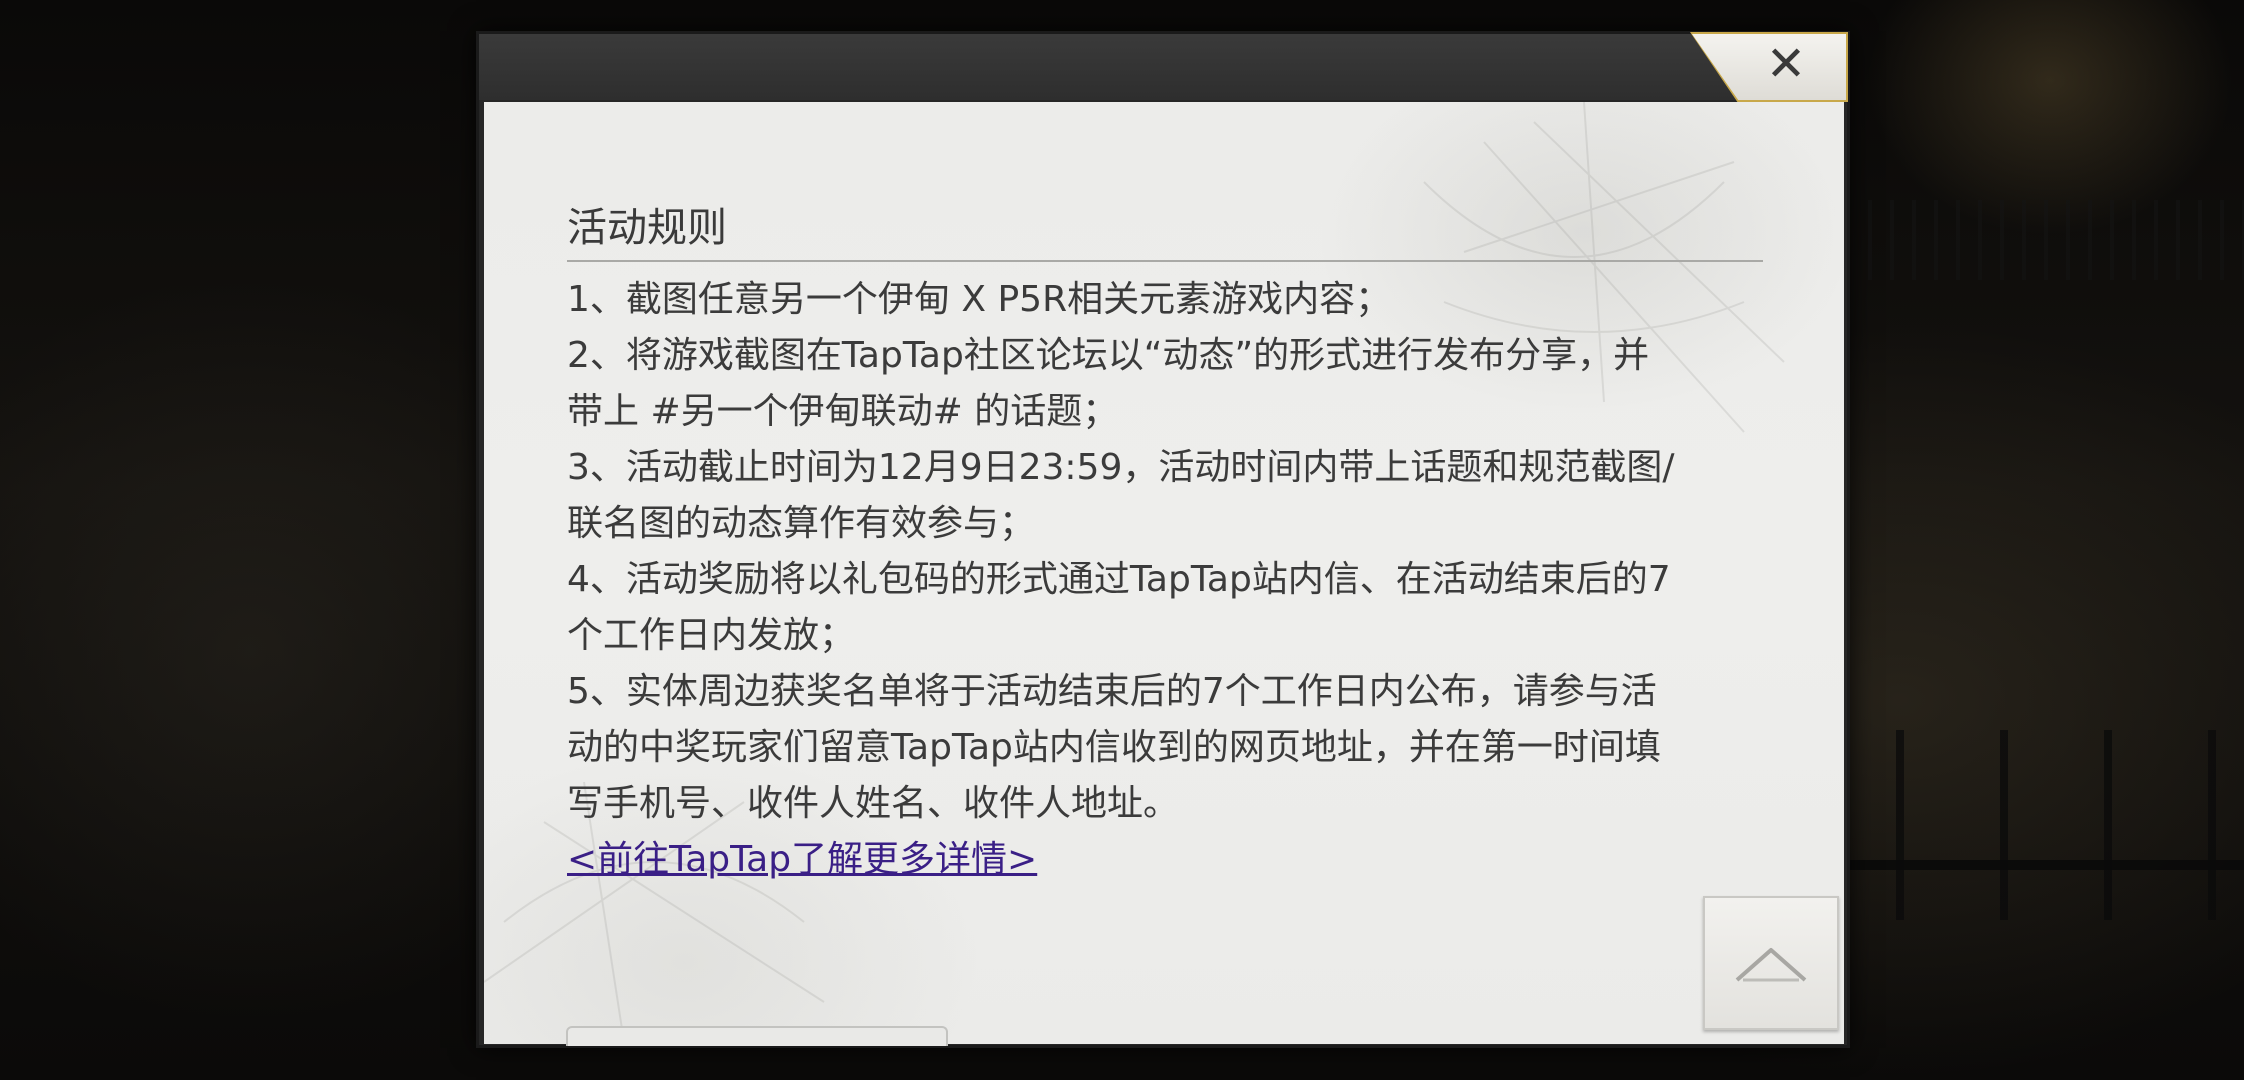 The height and width of the screenshot is (1080, 2244). What do you see at coordinates (1786, 64) in the screenshot?
I see `close-icon: ✕` at bounding box center [1786, 64].